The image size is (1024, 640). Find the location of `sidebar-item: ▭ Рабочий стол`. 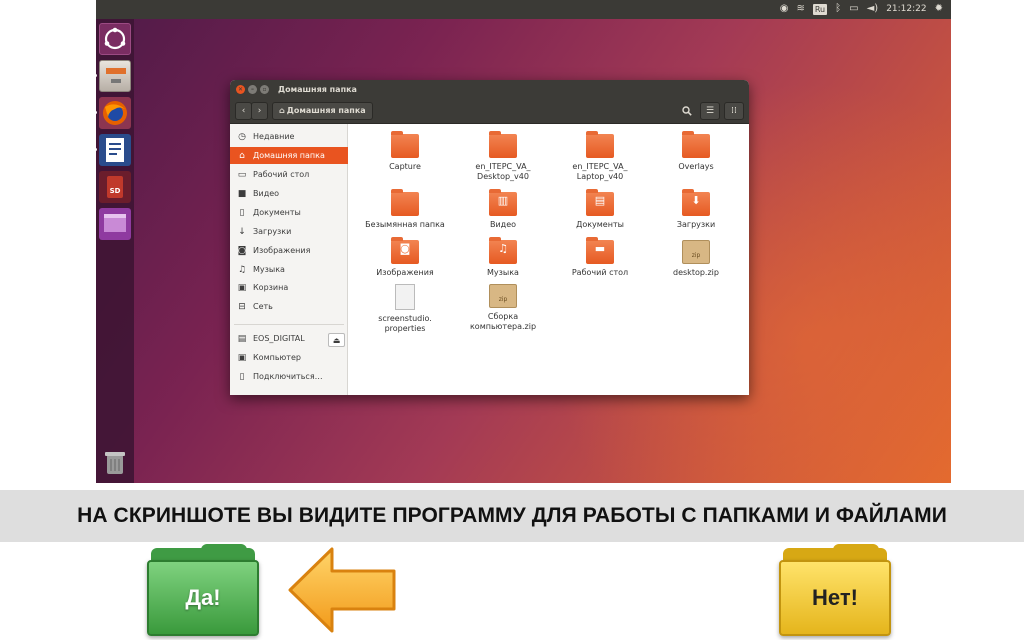

sidebar-item: ▭ Рабочий стол is located at coordinates (289, 174).